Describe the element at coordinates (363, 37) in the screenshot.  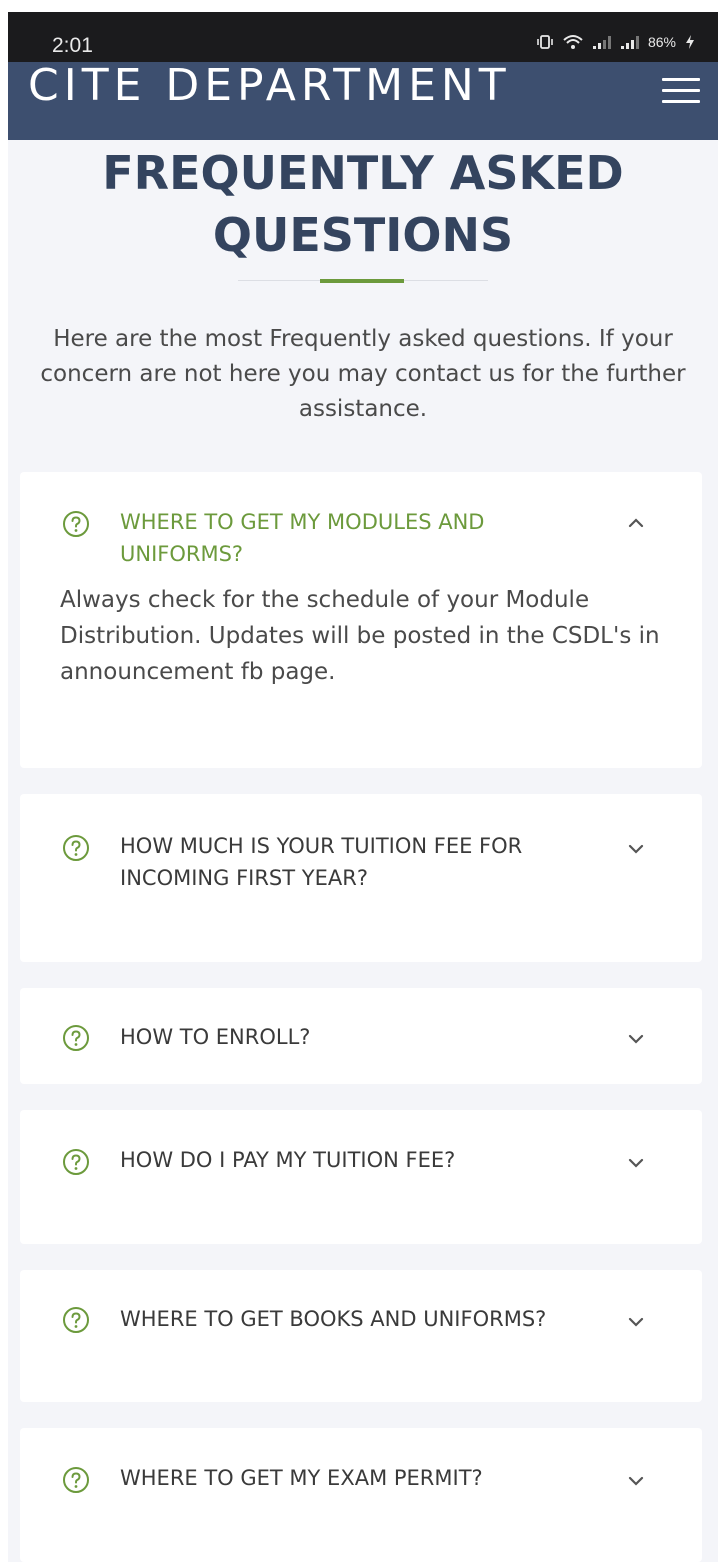
I see `status-bar: 2:01 86%` at that location.